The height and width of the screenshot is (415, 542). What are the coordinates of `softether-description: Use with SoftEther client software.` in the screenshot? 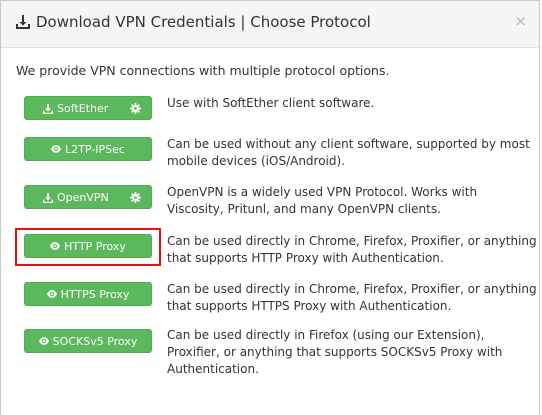 It's located at (271, 103).